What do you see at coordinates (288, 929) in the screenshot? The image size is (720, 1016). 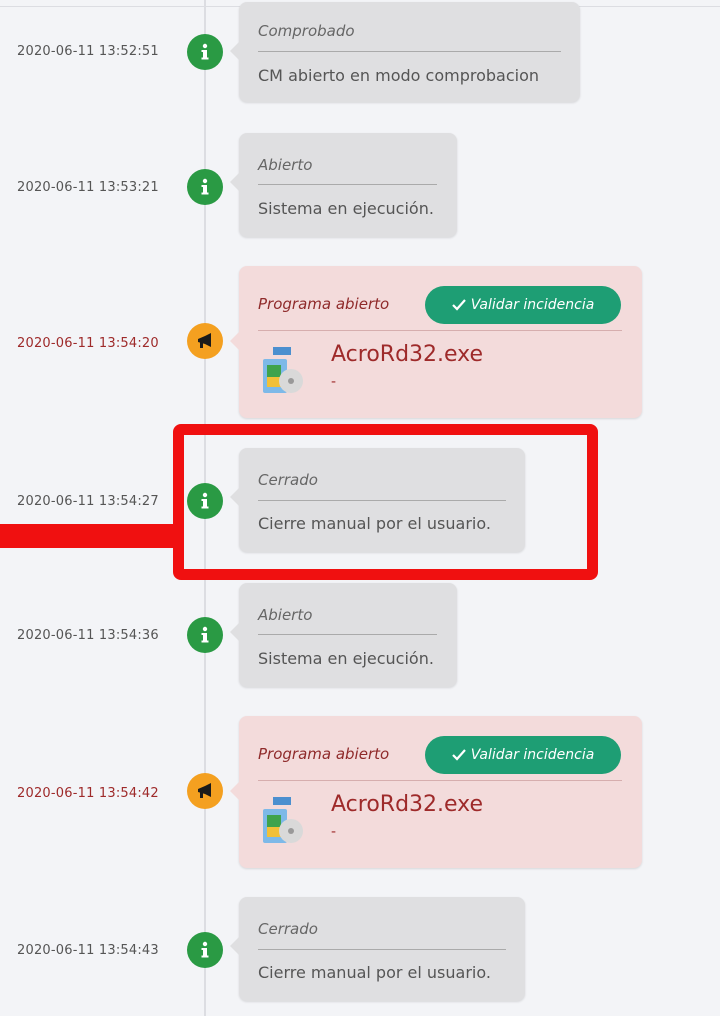 I see `event-title: Cerrado` at bounding box center [288, 929].